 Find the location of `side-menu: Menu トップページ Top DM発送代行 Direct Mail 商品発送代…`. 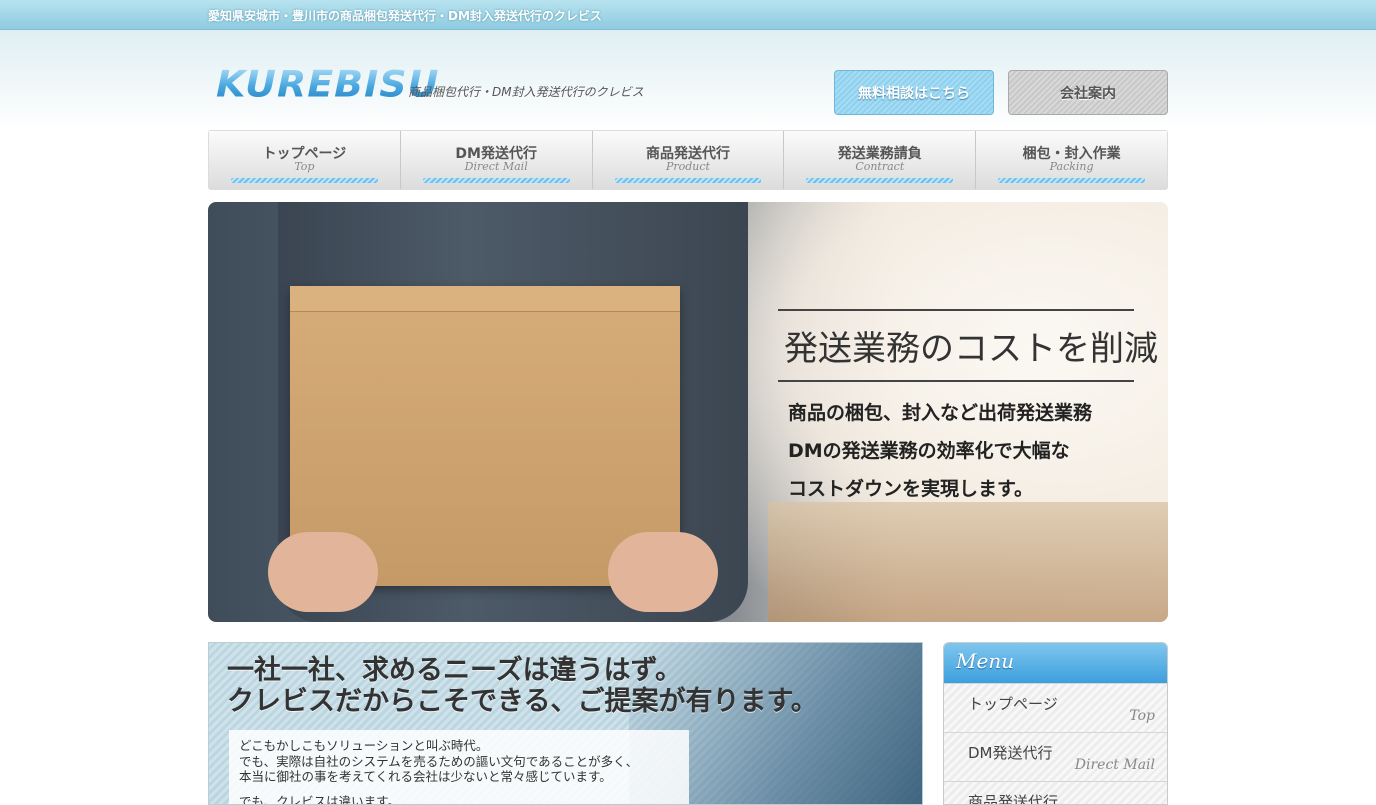

side-menu: Menu トップページ Top DM発送代行 Direct Mail 商品発送代… is located at coordinates (1055, 723).